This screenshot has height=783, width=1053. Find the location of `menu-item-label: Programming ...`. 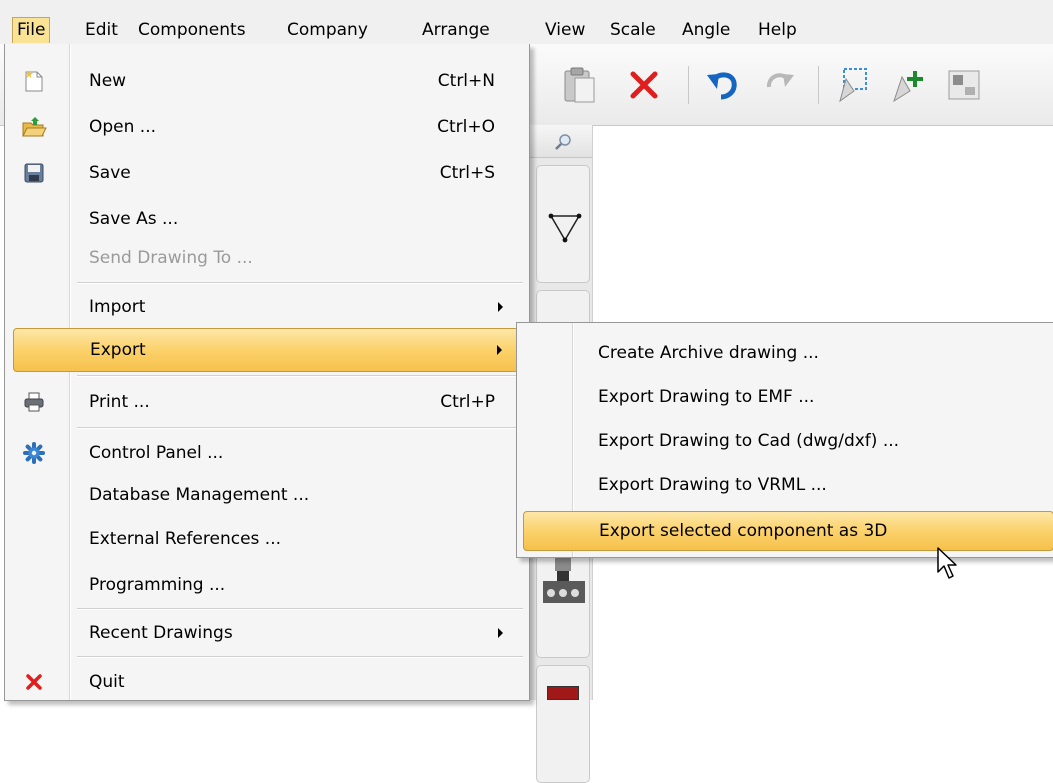

menu-item-label: Programming ... is located at coordinates (157, 585).